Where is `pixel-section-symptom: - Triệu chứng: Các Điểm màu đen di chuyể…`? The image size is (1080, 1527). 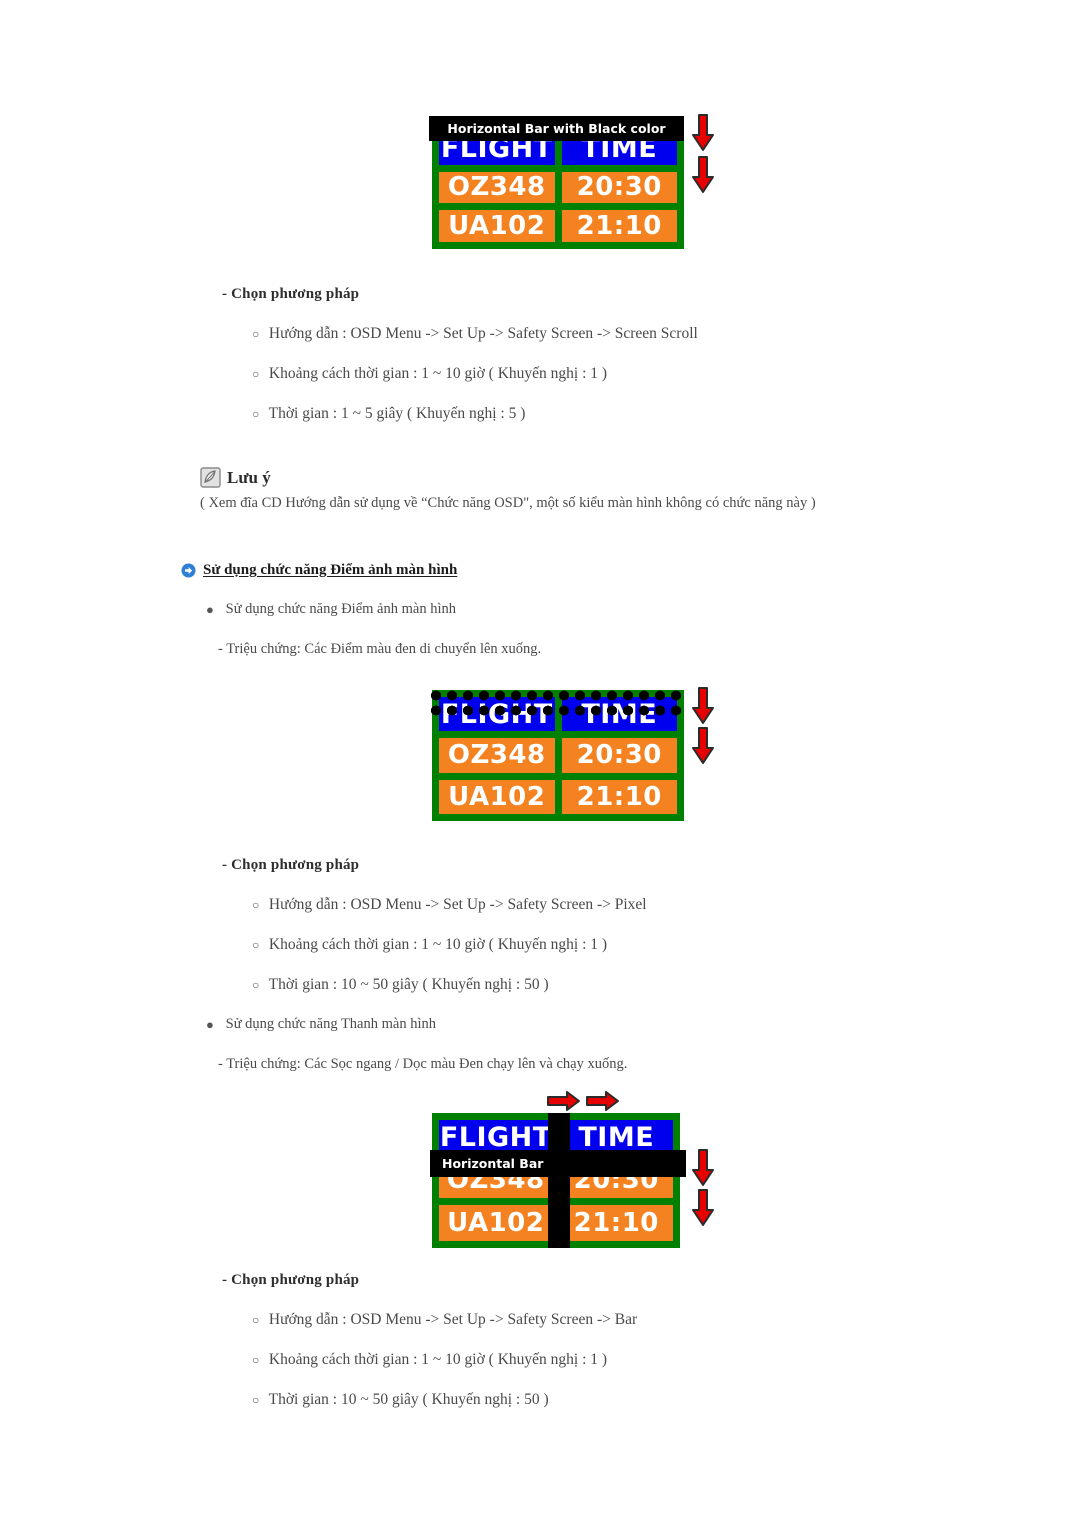
pixel-section-symptom: - Triệu chứng: Các Điểm màu đen di chuyể… is located at coordinates (380, 649).